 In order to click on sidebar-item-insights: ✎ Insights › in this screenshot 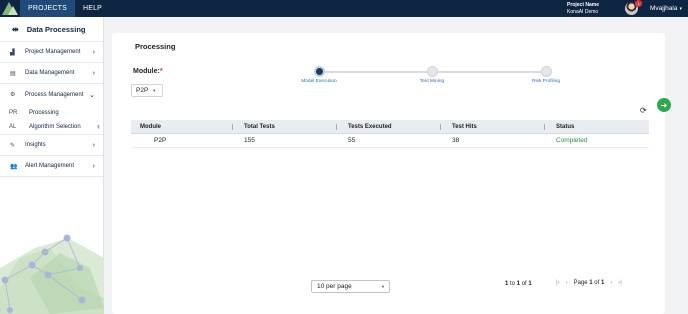, I will do `click(51, 145)`.